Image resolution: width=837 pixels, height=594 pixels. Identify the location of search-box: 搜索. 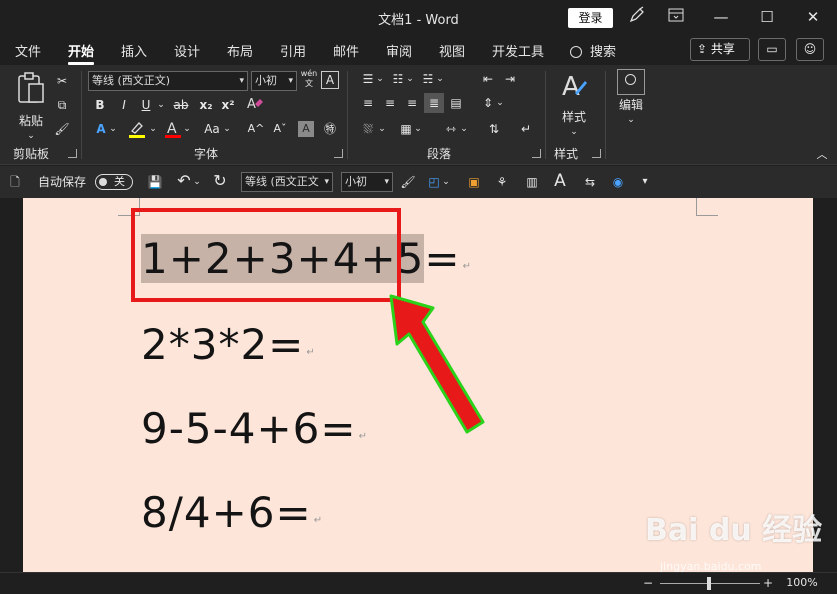
(593, 50).